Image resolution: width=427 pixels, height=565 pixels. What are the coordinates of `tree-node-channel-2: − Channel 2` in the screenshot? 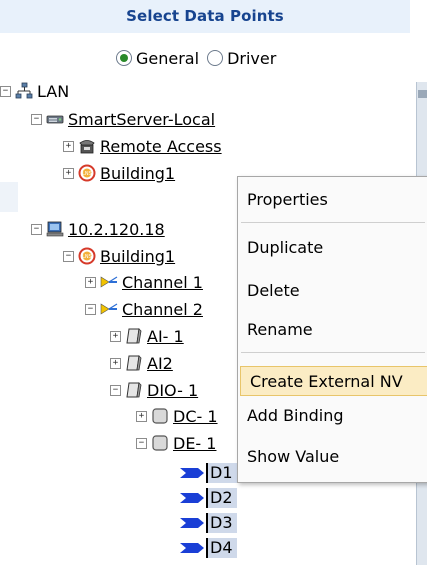 It's located at (144, 309).